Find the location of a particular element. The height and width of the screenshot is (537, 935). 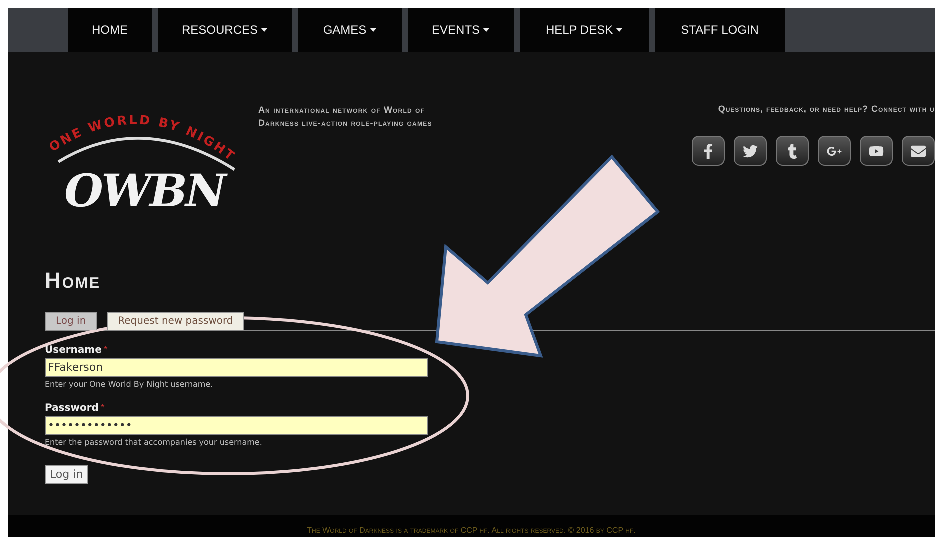

field-label: Password is located at coordinates (72, 408).